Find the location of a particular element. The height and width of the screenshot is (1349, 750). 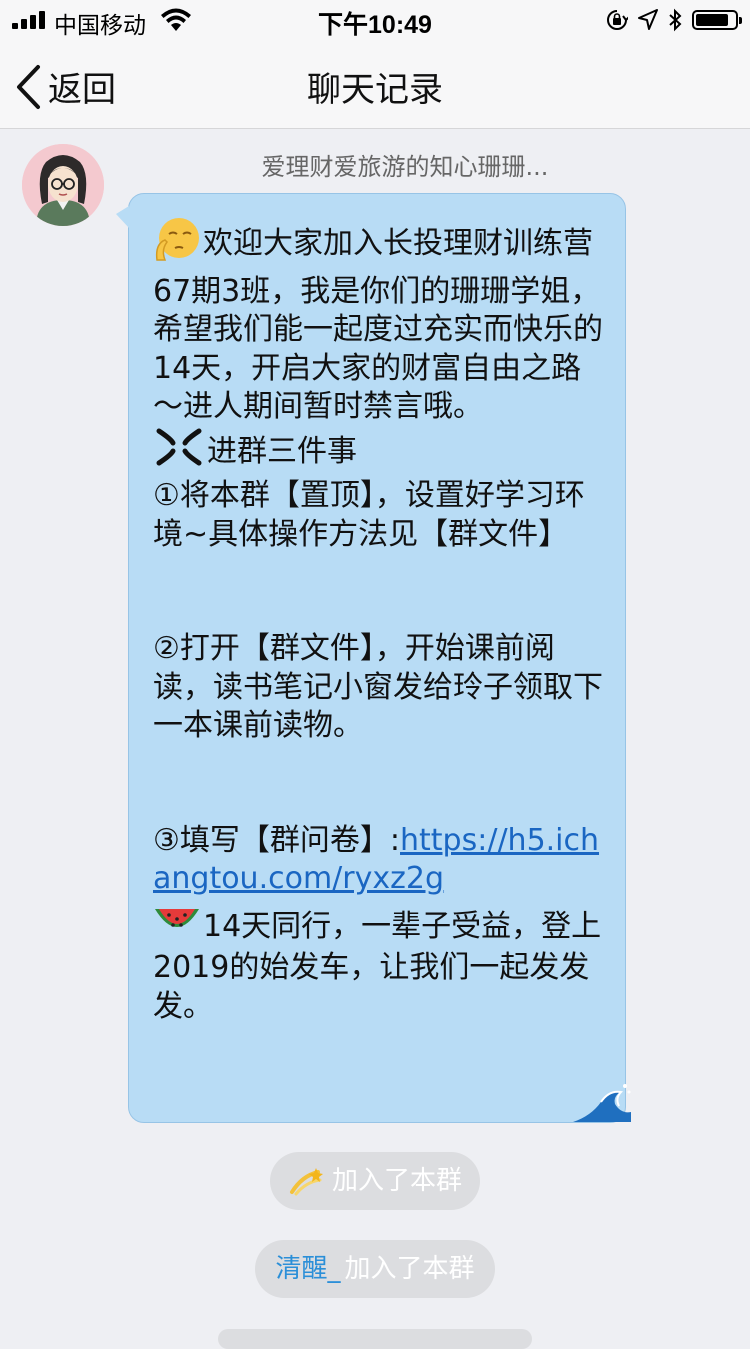

closing-text: 14天同行，一辈子受益，登上2019的始发车，让我们一起发发发。 is located at coordinates (377, 966).